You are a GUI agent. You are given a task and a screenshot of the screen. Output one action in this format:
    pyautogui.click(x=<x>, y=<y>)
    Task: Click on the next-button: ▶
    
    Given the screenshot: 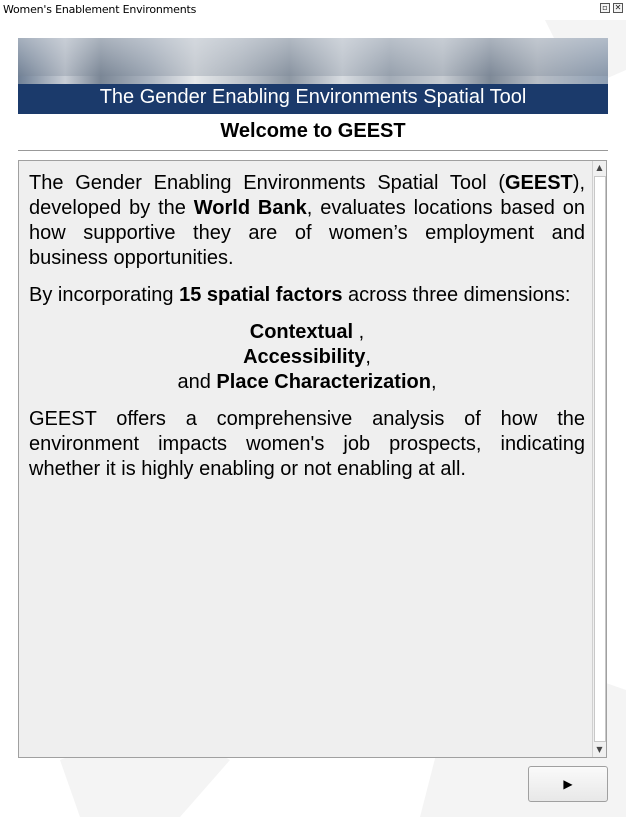 What is the action you would take?
    pyautogui.click(x=568, y=784)
    